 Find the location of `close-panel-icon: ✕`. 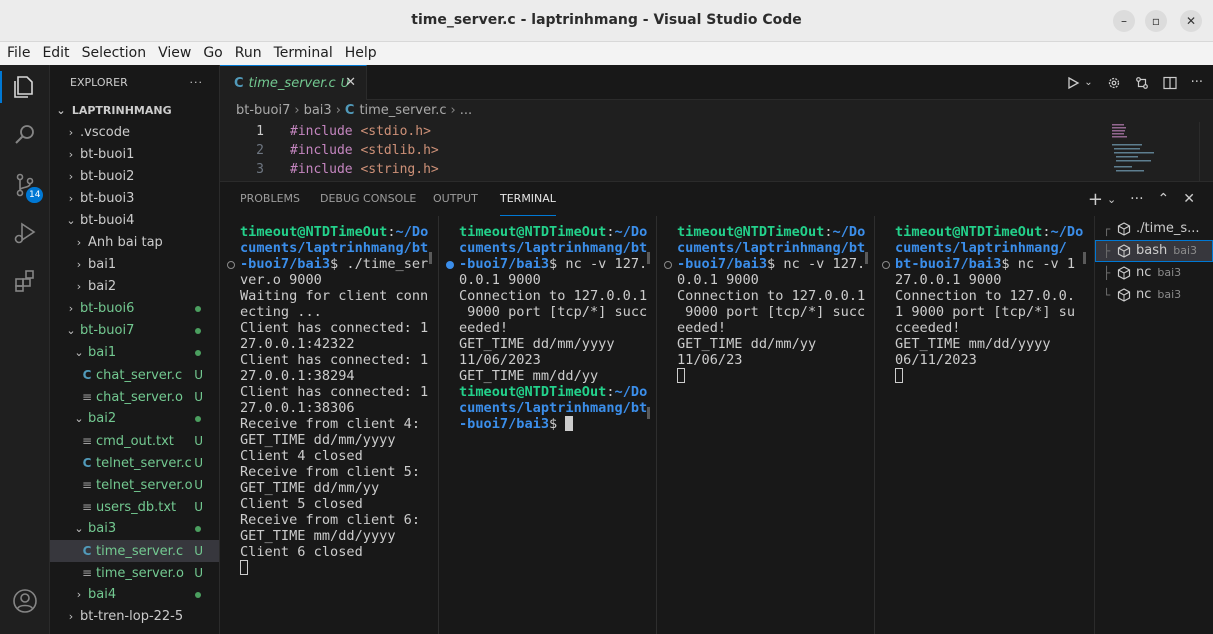

close-panel-icon: ✕ is located at coordinates (1189, 199).